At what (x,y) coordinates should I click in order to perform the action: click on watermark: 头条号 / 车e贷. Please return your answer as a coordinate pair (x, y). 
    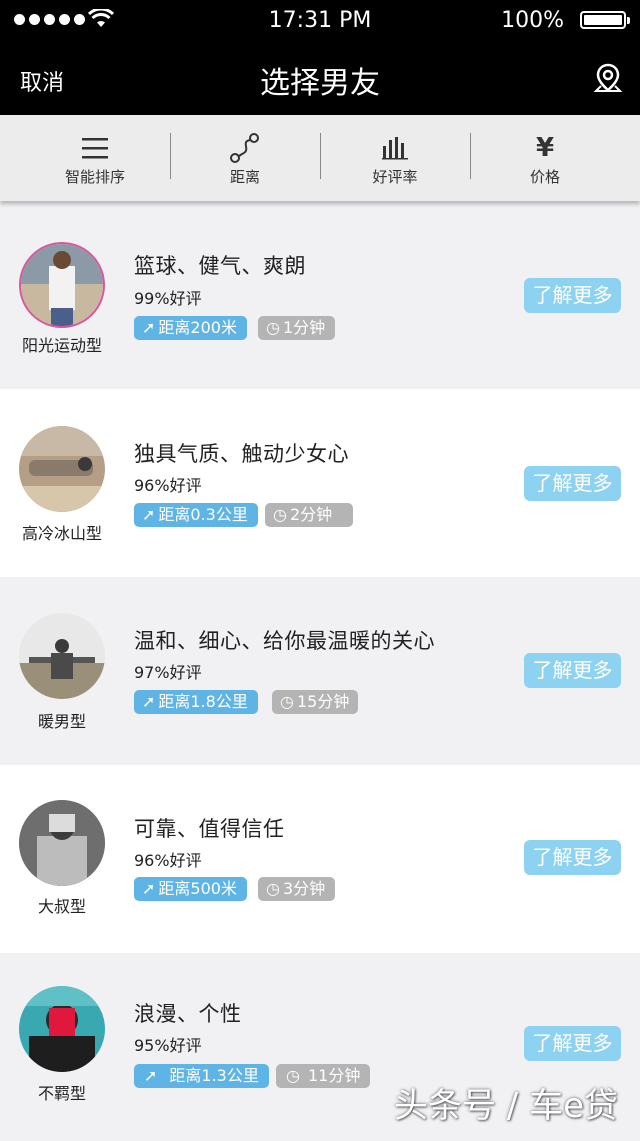
    Looking at the image, I should click on (506, 1106).